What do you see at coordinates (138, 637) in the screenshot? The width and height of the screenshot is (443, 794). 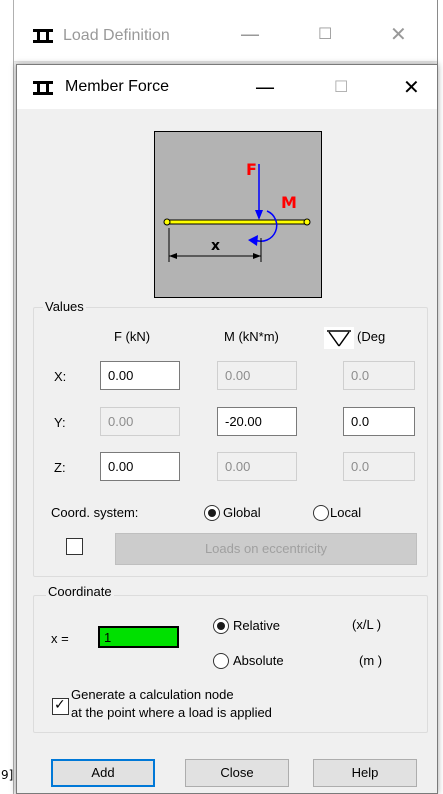 I see `x-coordinate-input: 1` at bounding box center [138, 637].